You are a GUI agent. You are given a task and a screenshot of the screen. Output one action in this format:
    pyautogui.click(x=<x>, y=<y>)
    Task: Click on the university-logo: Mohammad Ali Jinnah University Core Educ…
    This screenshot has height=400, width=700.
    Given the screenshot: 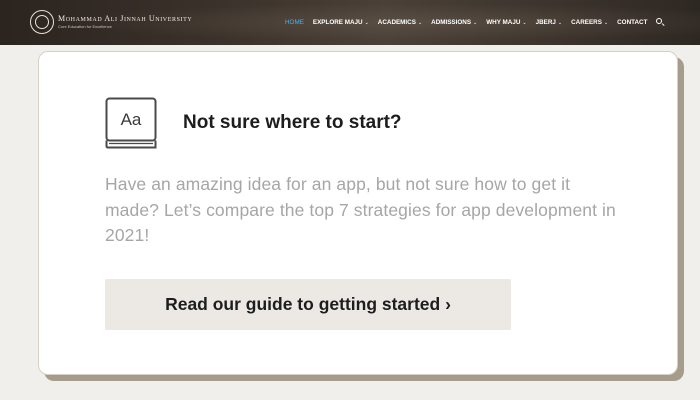 What is the action you would take?
    pyautogui.click(x=111, y=22)
    